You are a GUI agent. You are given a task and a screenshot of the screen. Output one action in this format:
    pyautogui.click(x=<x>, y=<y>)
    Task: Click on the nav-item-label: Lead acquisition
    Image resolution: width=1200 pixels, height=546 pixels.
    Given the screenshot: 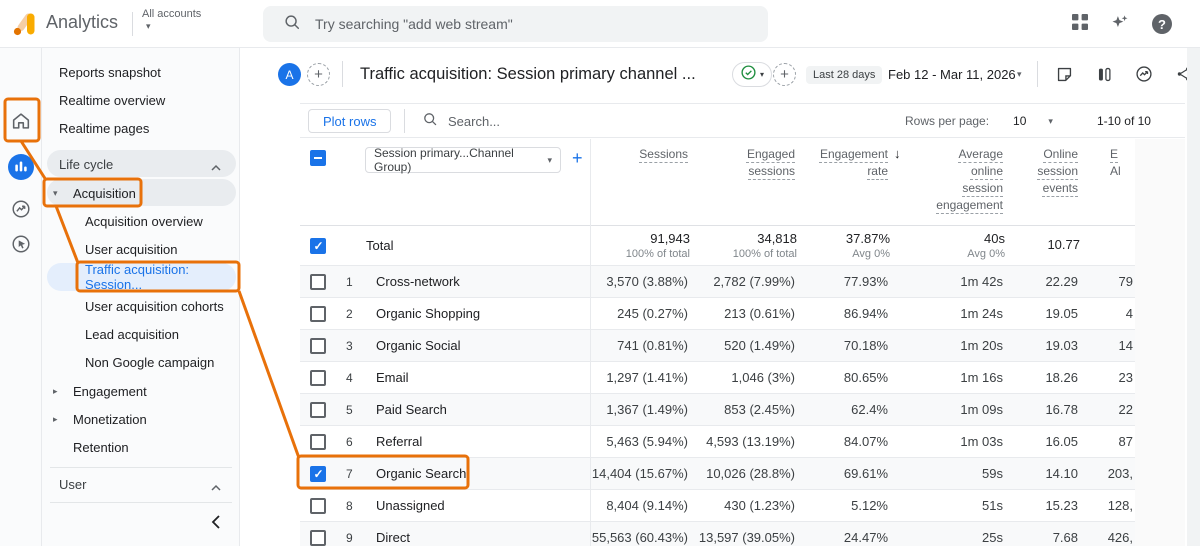 What is the action you would take?
    pyautogui.click(x=132, y=334)
    